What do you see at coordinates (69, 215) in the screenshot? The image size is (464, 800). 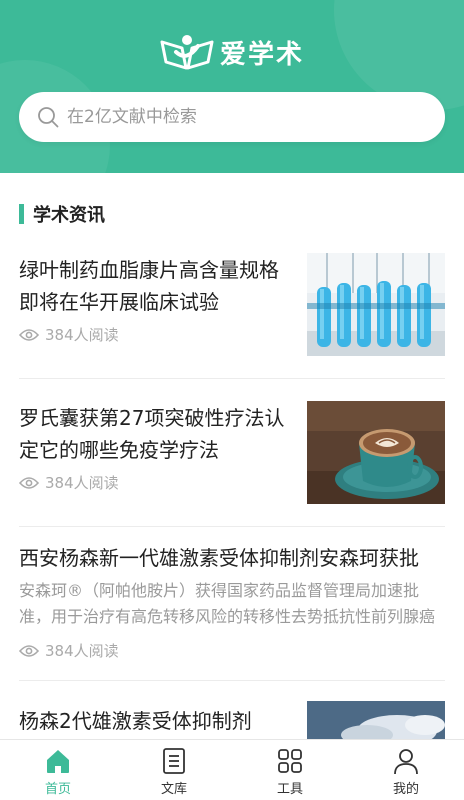 I see `section-title: 学术资讯` at bounding box center [69, 215].